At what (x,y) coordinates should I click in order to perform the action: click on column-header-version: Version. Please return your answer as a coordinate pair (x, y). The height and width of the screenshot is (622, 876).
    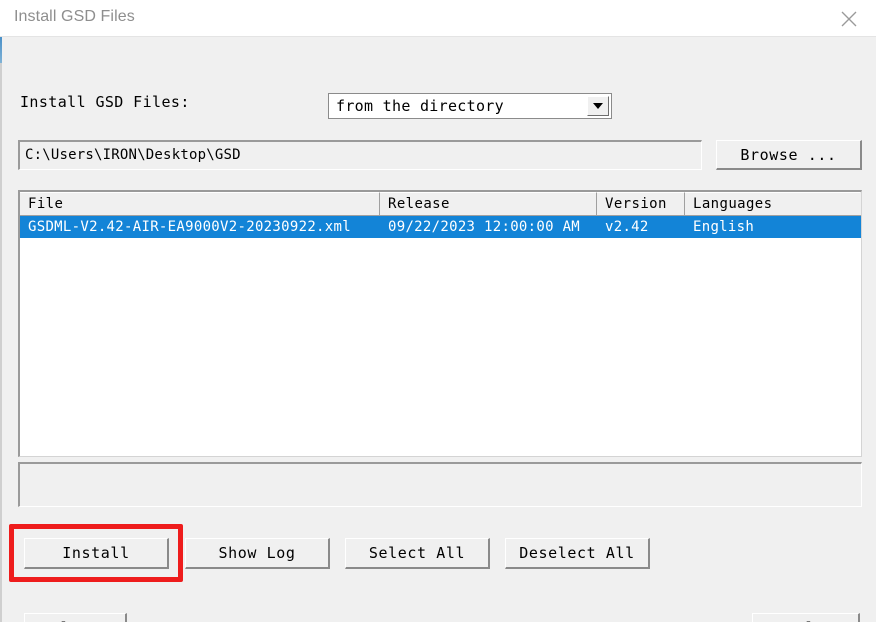
    Looking at the image, I should click on (641, 203).